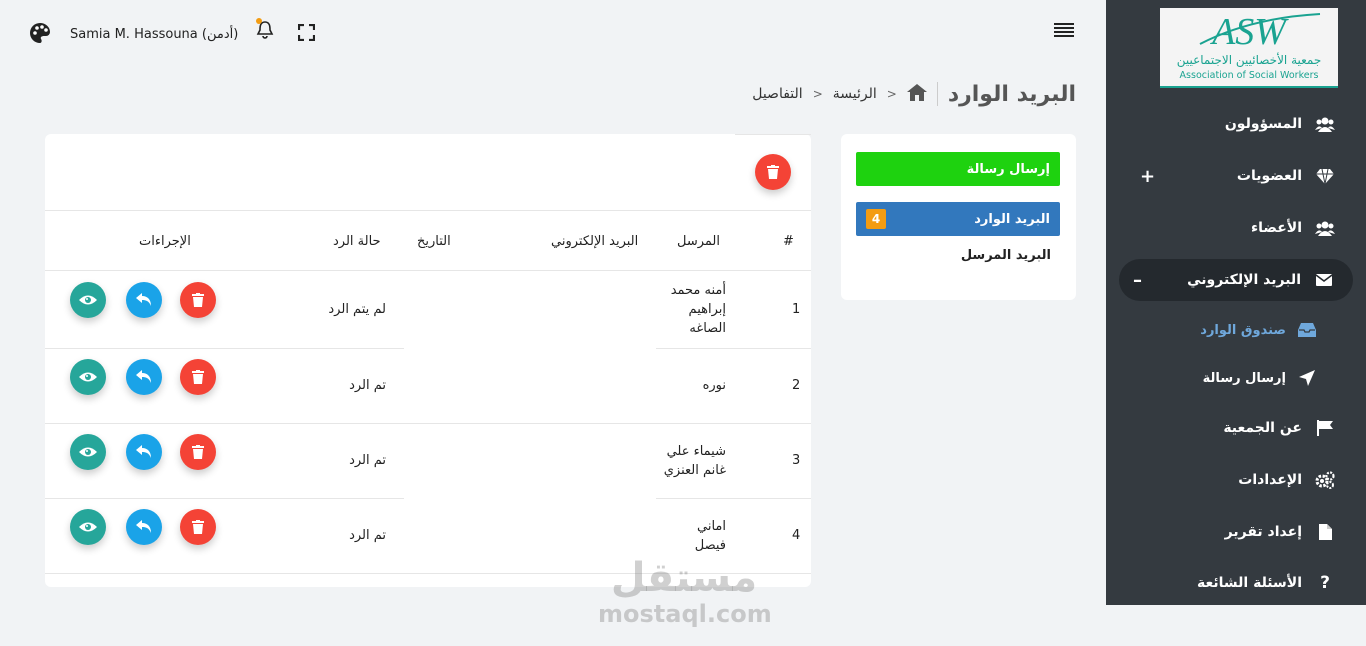 This screenshot has height=646, width=1366. Describe the element at coordinates (1006, 255) in the screenshot. I see `sent-mail-link: البريد المرسل` at that location.